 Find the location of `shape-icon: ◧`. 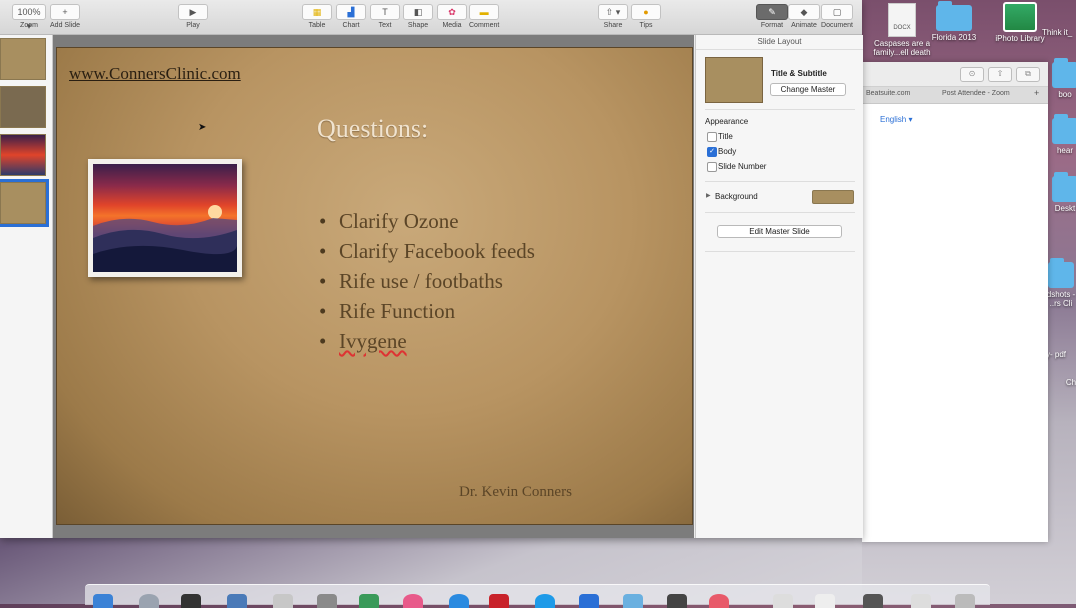

shape-icon: ◧ is located at coordinates (418, 12).